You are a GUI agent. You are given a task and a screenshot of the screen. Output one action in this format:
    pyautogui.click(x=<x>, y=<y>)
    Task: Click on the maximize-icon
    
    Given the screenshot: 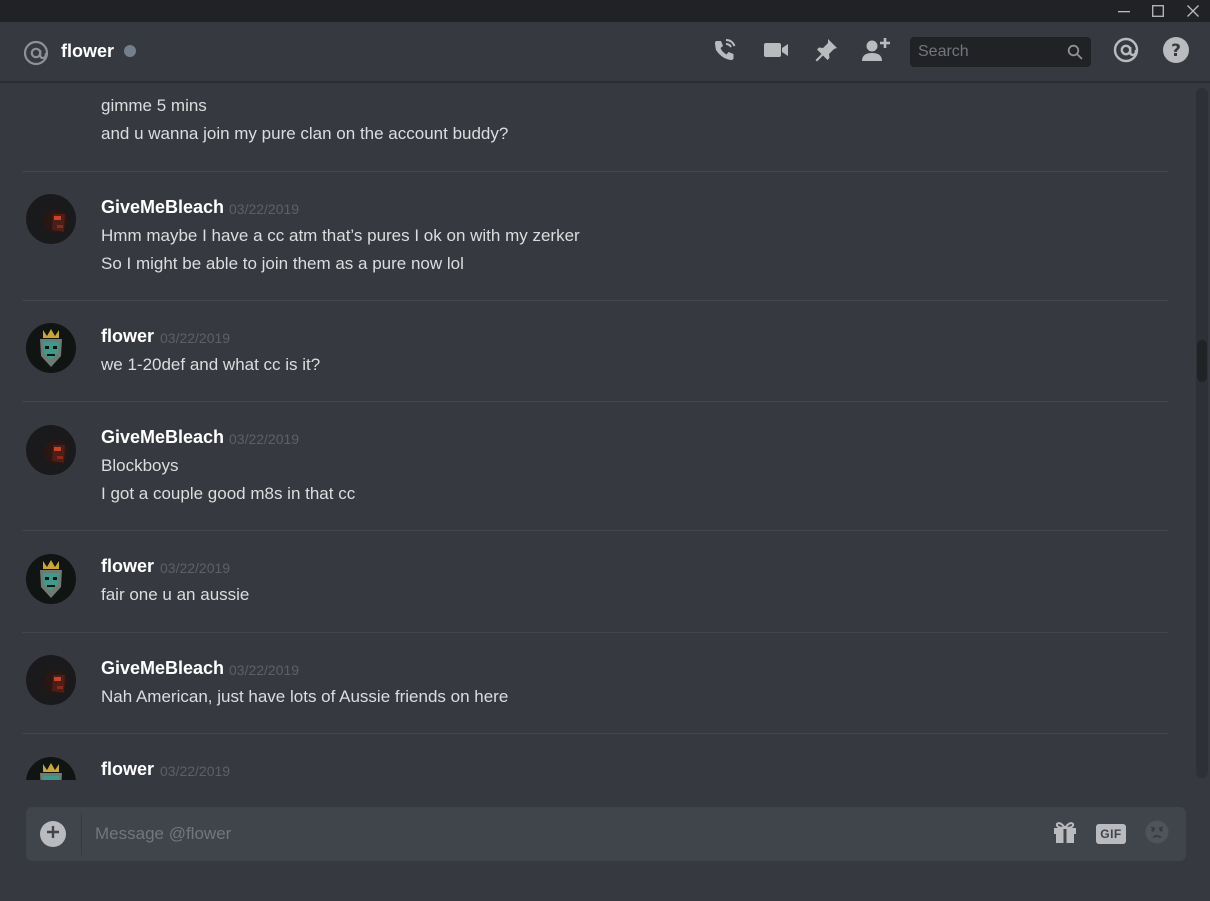 What is the action you would take?
    pyautogui.click(x=1158, y=11)
    